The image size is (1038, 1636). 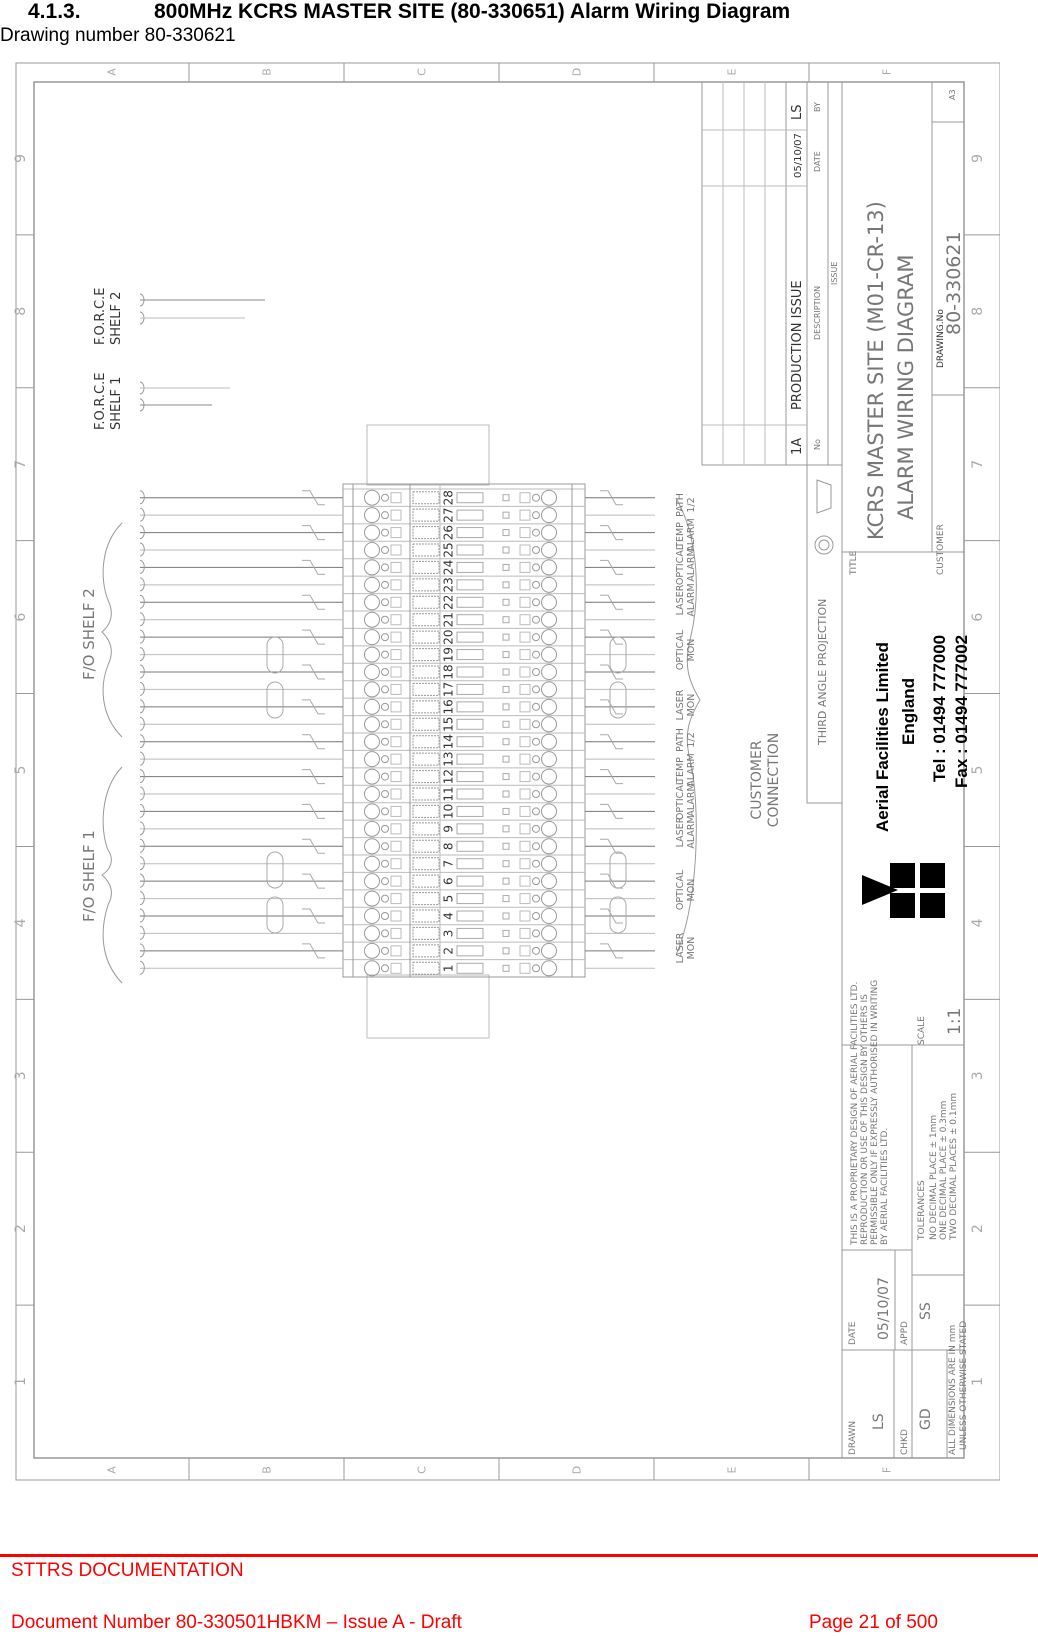 What do you see at coordinates (464, 968) in the screenshot?
I see `terminal-row: 1` at bounding box center [464, 968].